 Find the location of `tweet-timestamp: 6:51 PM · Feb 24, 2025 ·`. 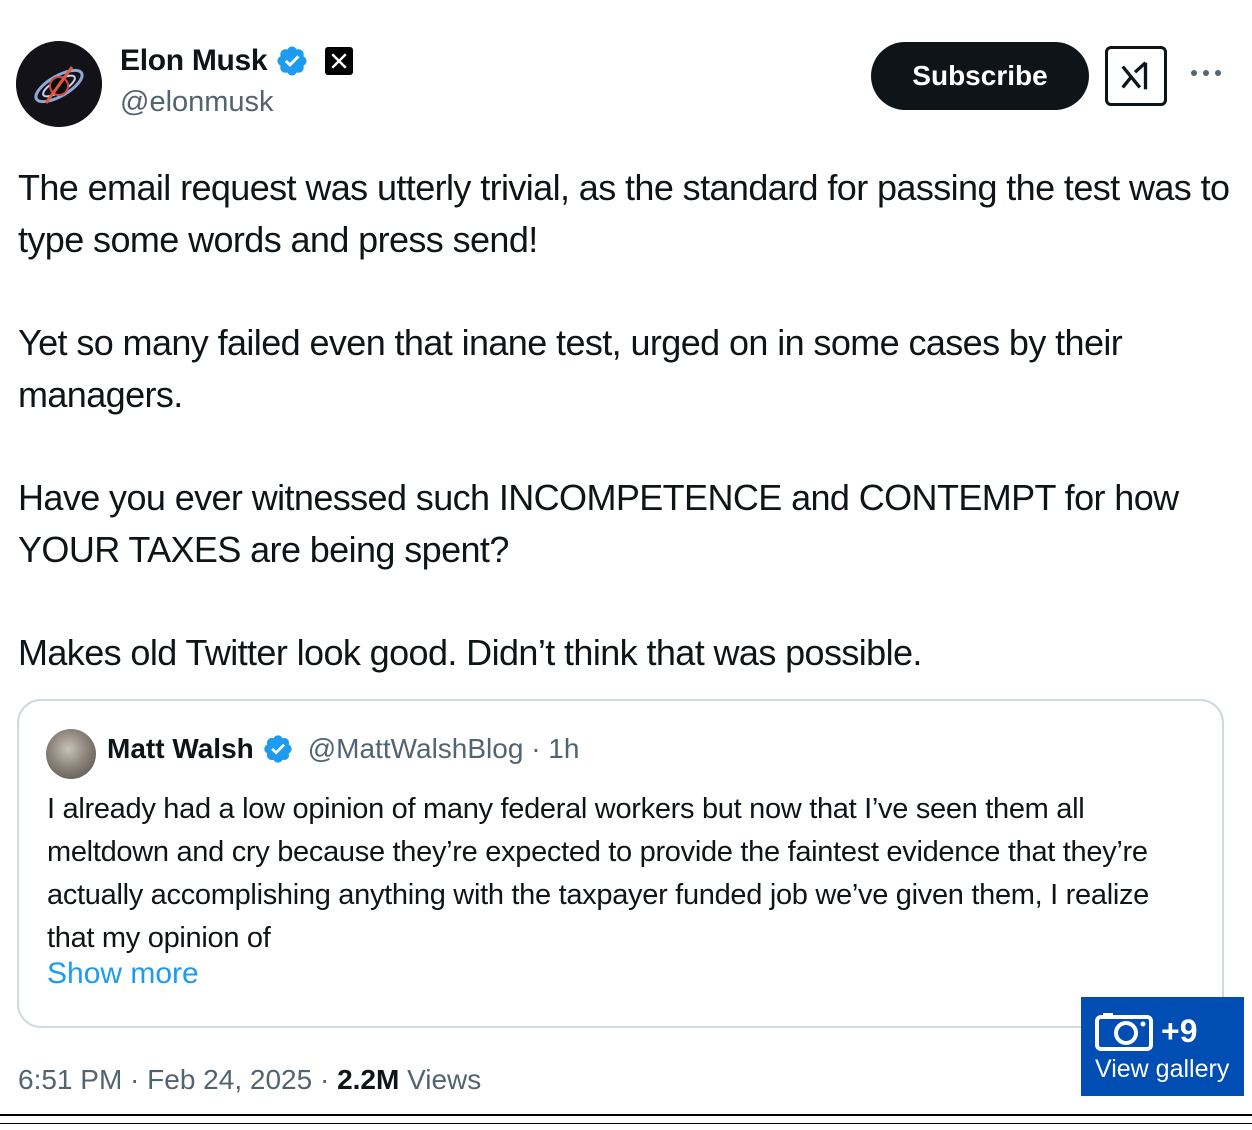

tweet-timestamp: 6:51 PM · Feb 24, 2025 · is located at coordinates (177, 1079).